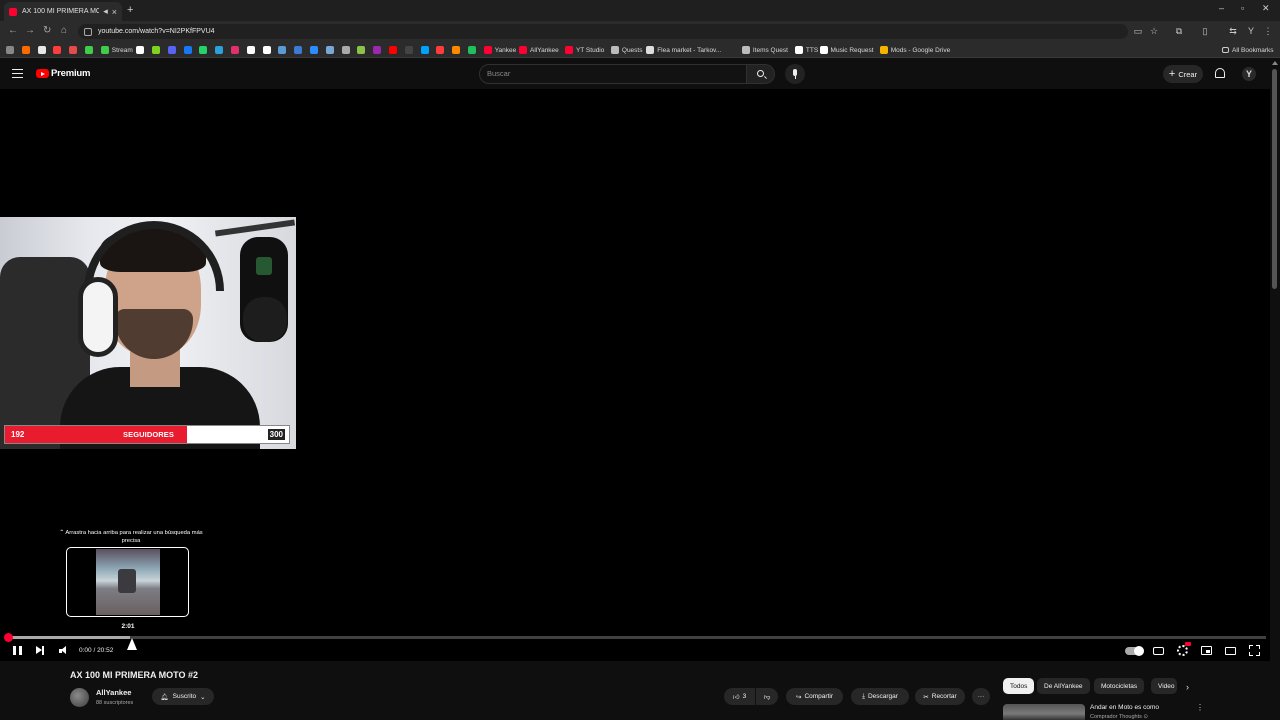 This screenshot has height=720, width=1280. Describe the element at coordinates (767, 696) in the screenshot. I see `dislike-button: 👎︎` at that location.